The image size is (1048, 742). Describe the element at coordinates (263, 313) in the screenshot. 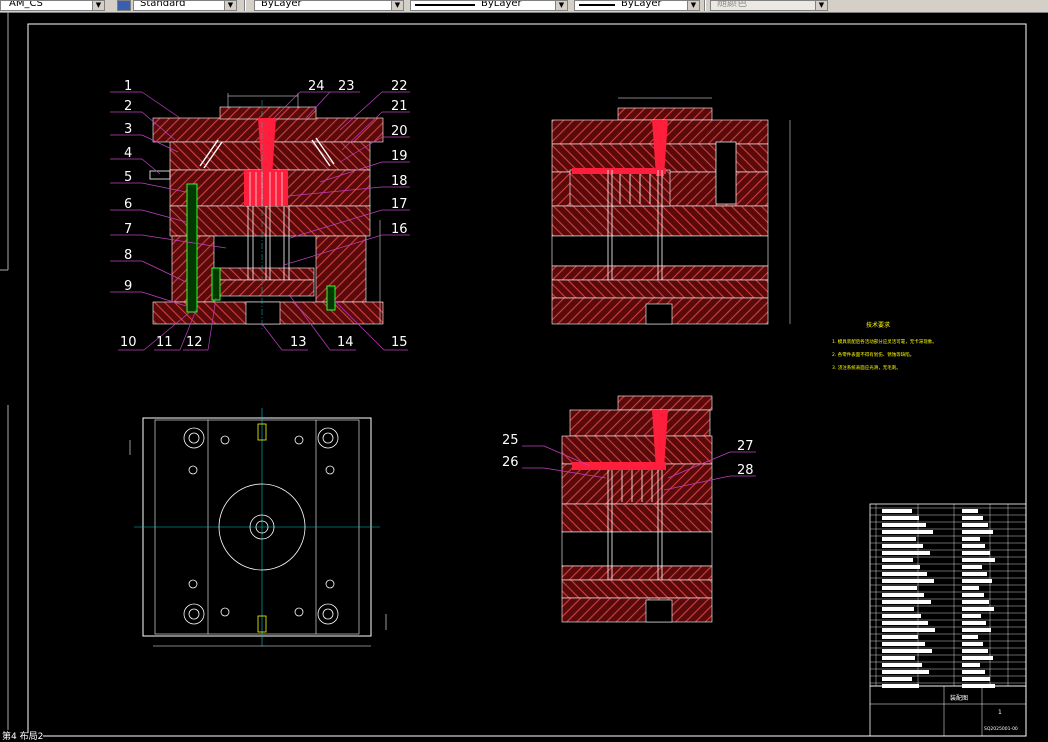

I see `ejector-hole` at that location.